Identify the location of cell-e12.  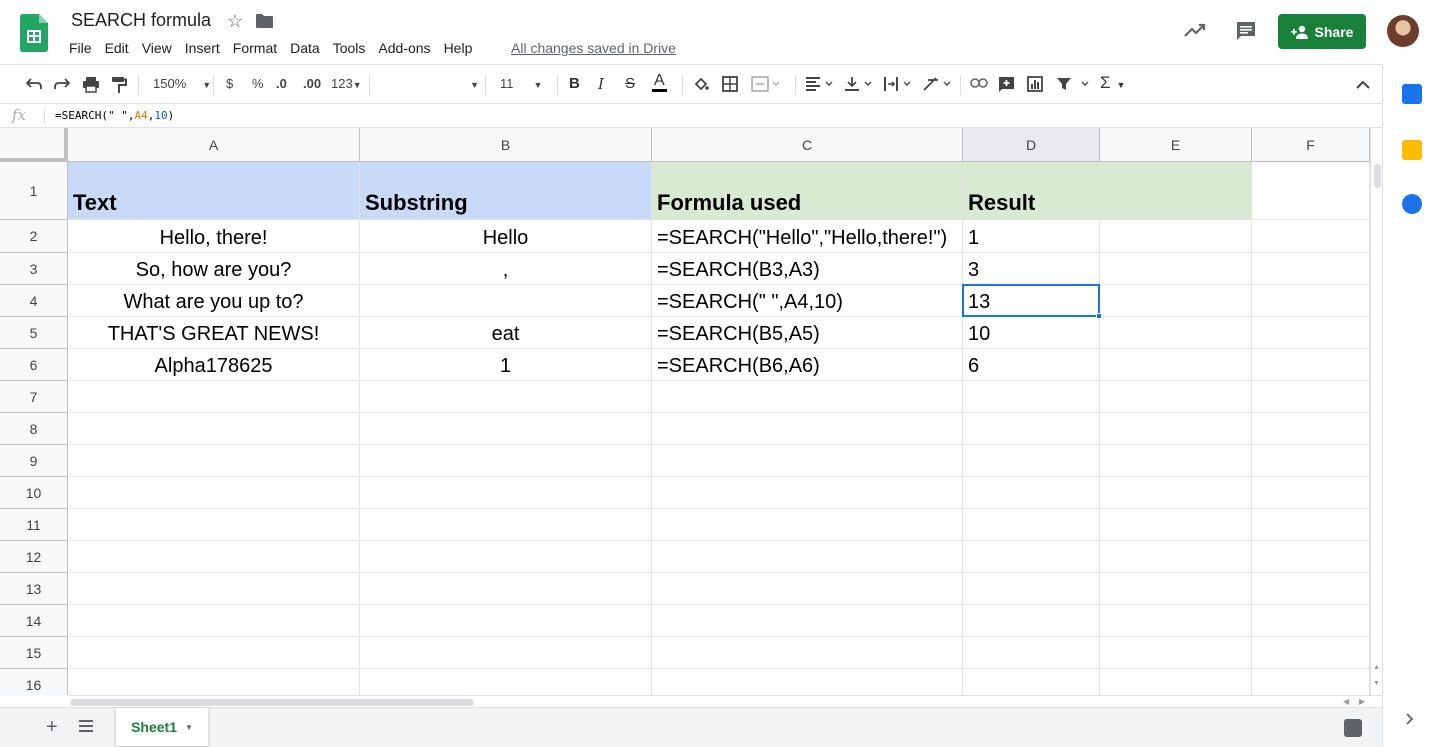
(1176, 557).